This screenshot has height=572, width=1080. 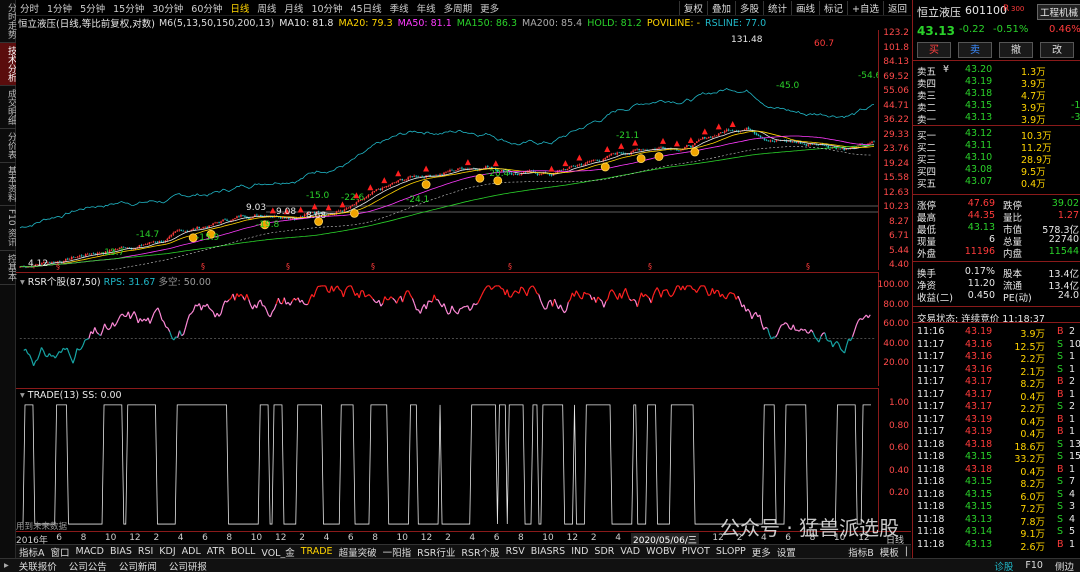 What do you see at coordinates (604, 551) in the screenshot?
I see `indicator-tab-18: SDR` at bounding box center [604, 551].